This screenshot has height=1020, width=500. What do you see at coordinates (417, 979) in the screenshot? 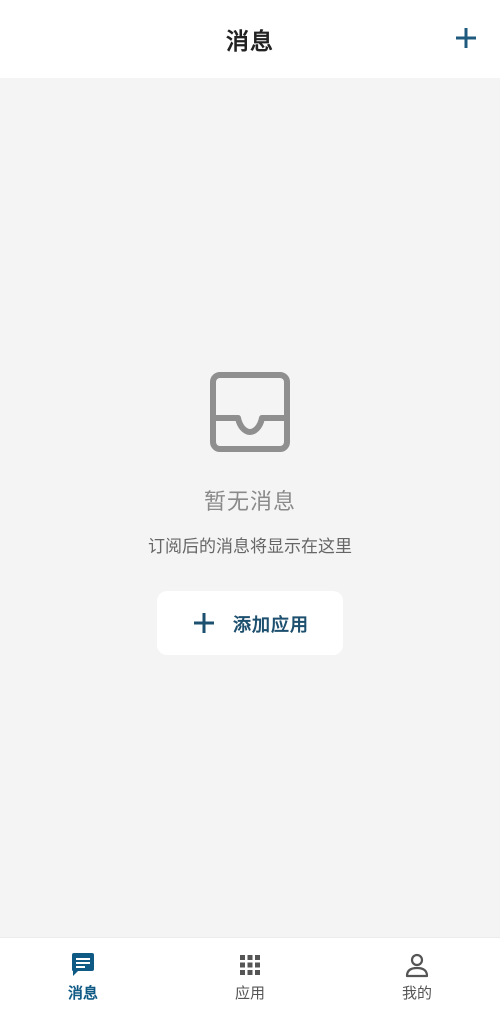
I see `tab-profile: 我的` at bounding box center [417, 979].